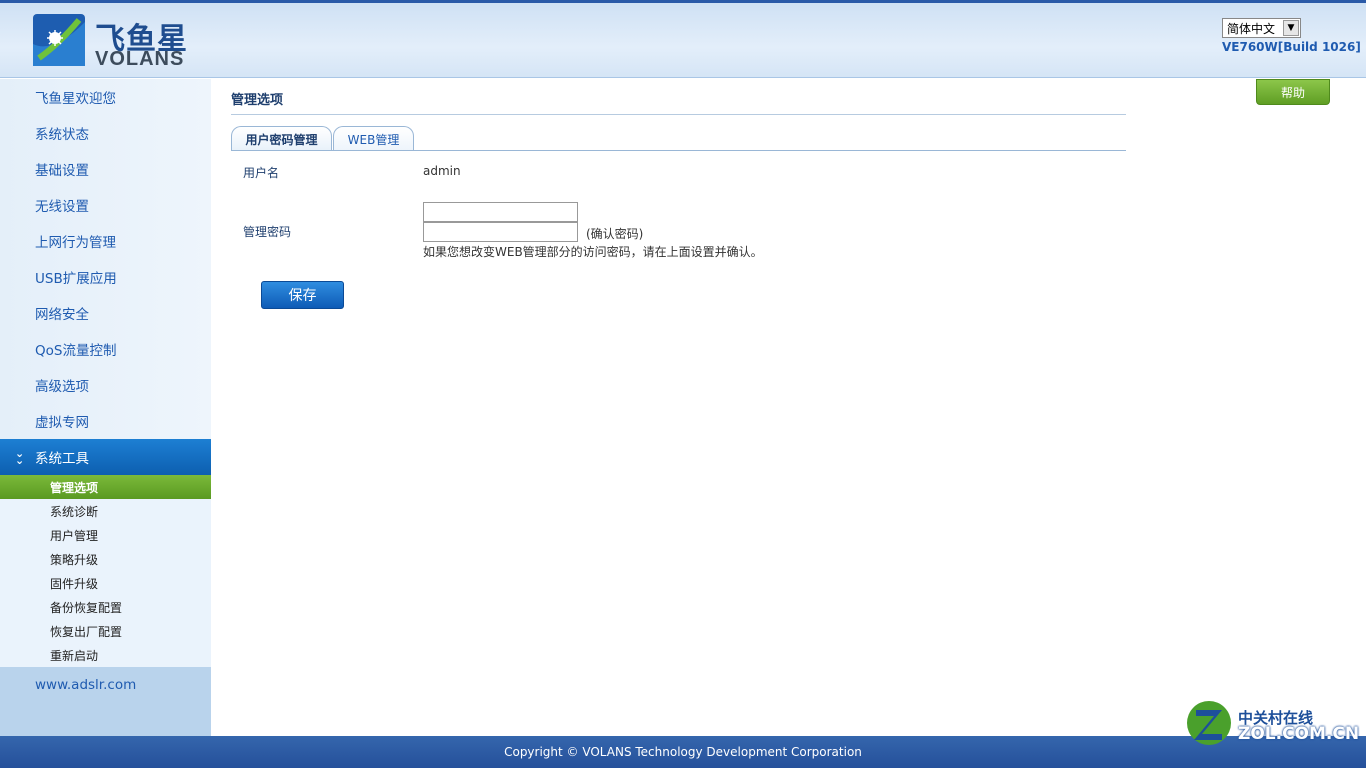  What do you see at coordinates (683, 39) in the screenshot?
I see `top-header: 飞鱼星 VOLANS 简体中文 ▼ VE760W[Build 1026]` at bounding box center [683, 39].